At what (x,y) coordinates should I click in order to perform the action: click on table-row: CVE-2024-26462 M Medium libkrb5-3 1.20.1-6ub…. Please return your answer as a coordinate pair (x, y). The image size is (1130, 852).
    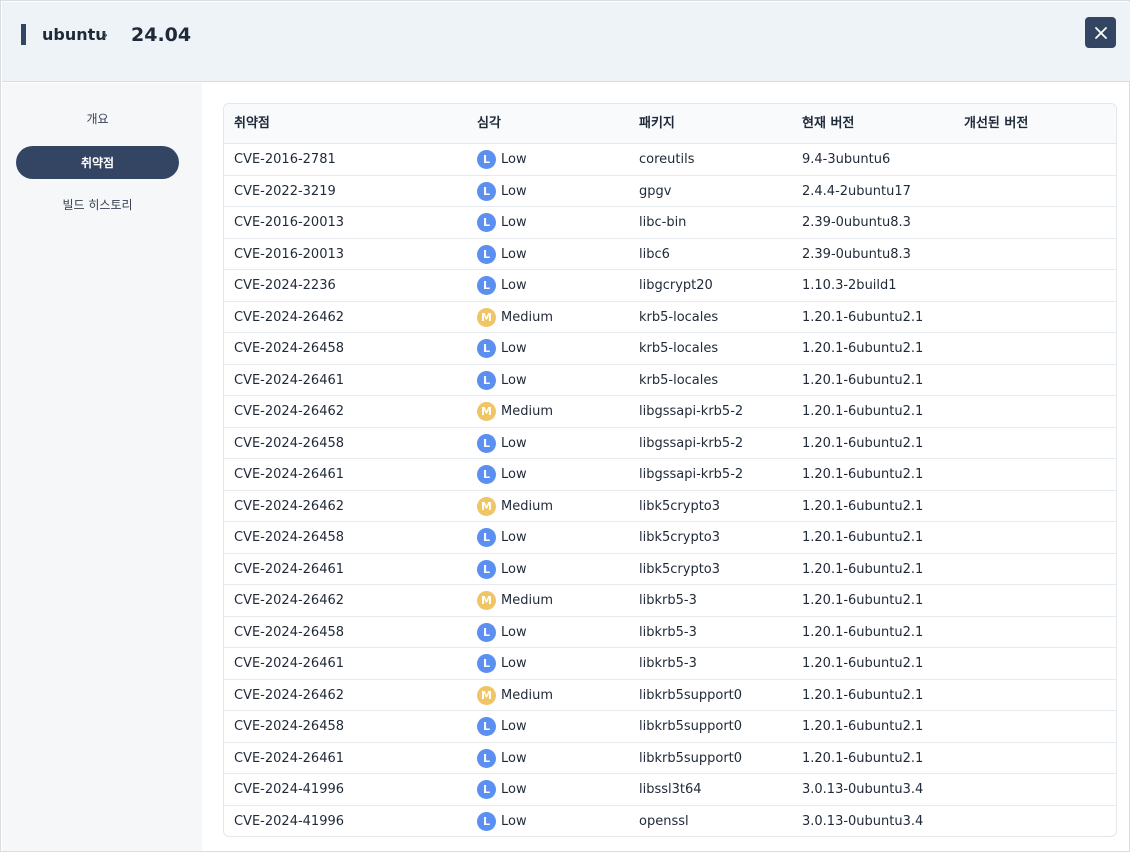
    Looking at the image, I should click on (670, 601).